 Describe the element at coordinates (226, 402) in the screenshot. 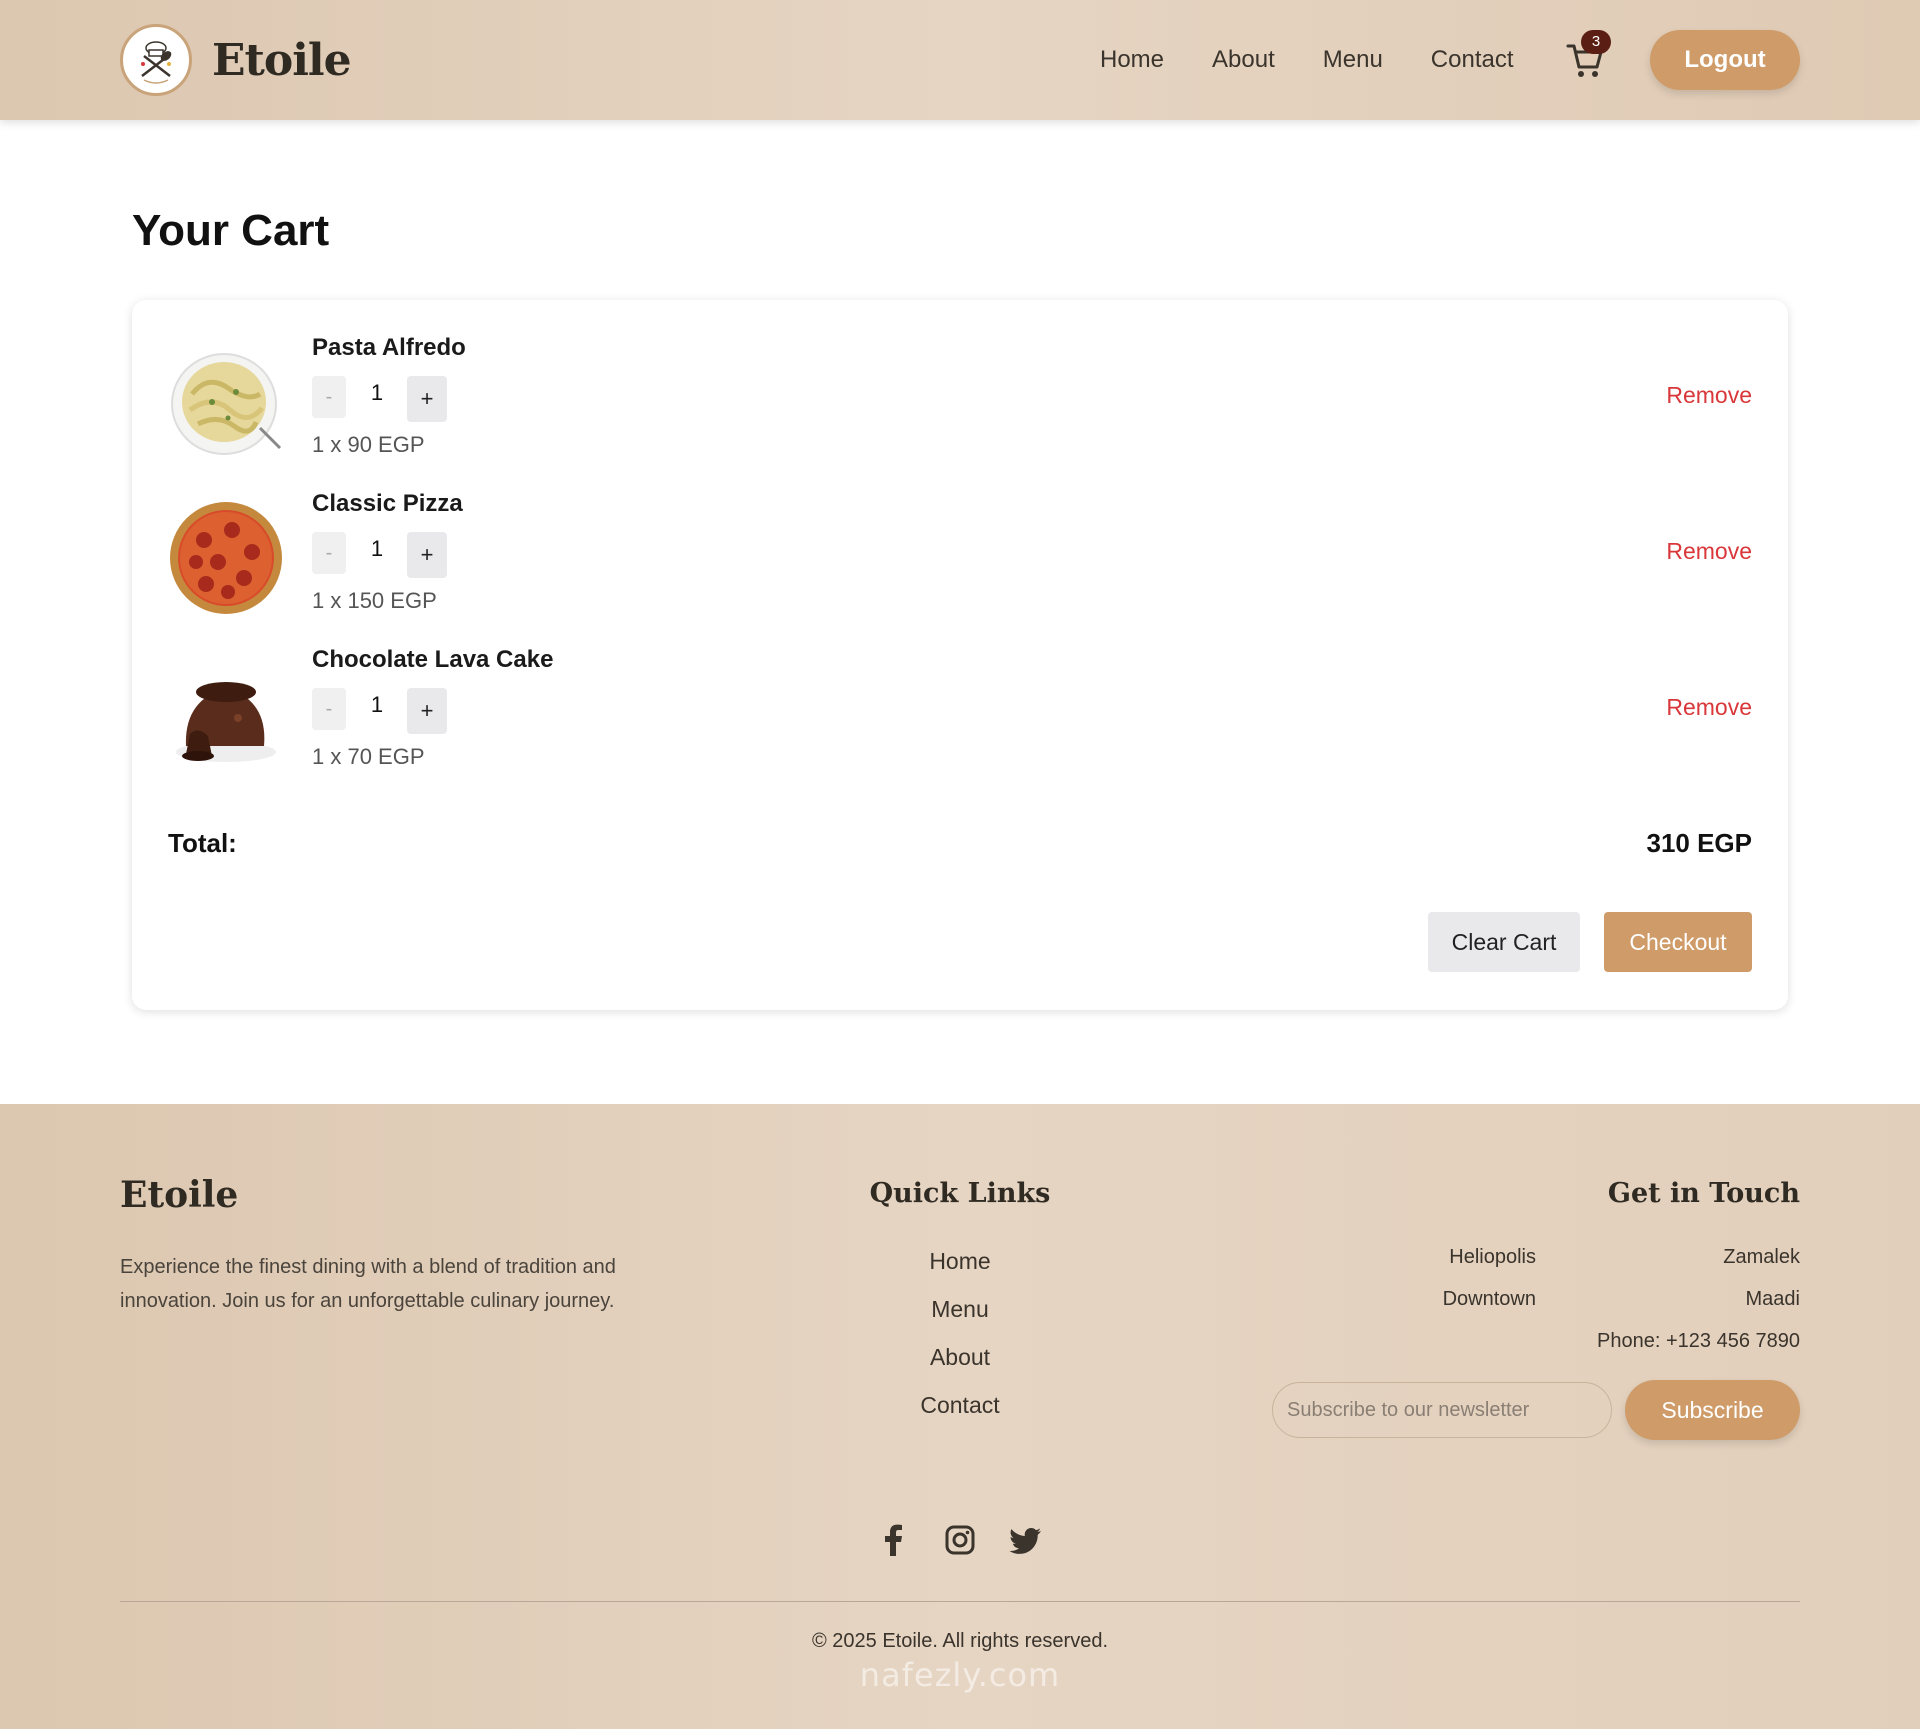

I see `pasta-alfredo-image` at that location.